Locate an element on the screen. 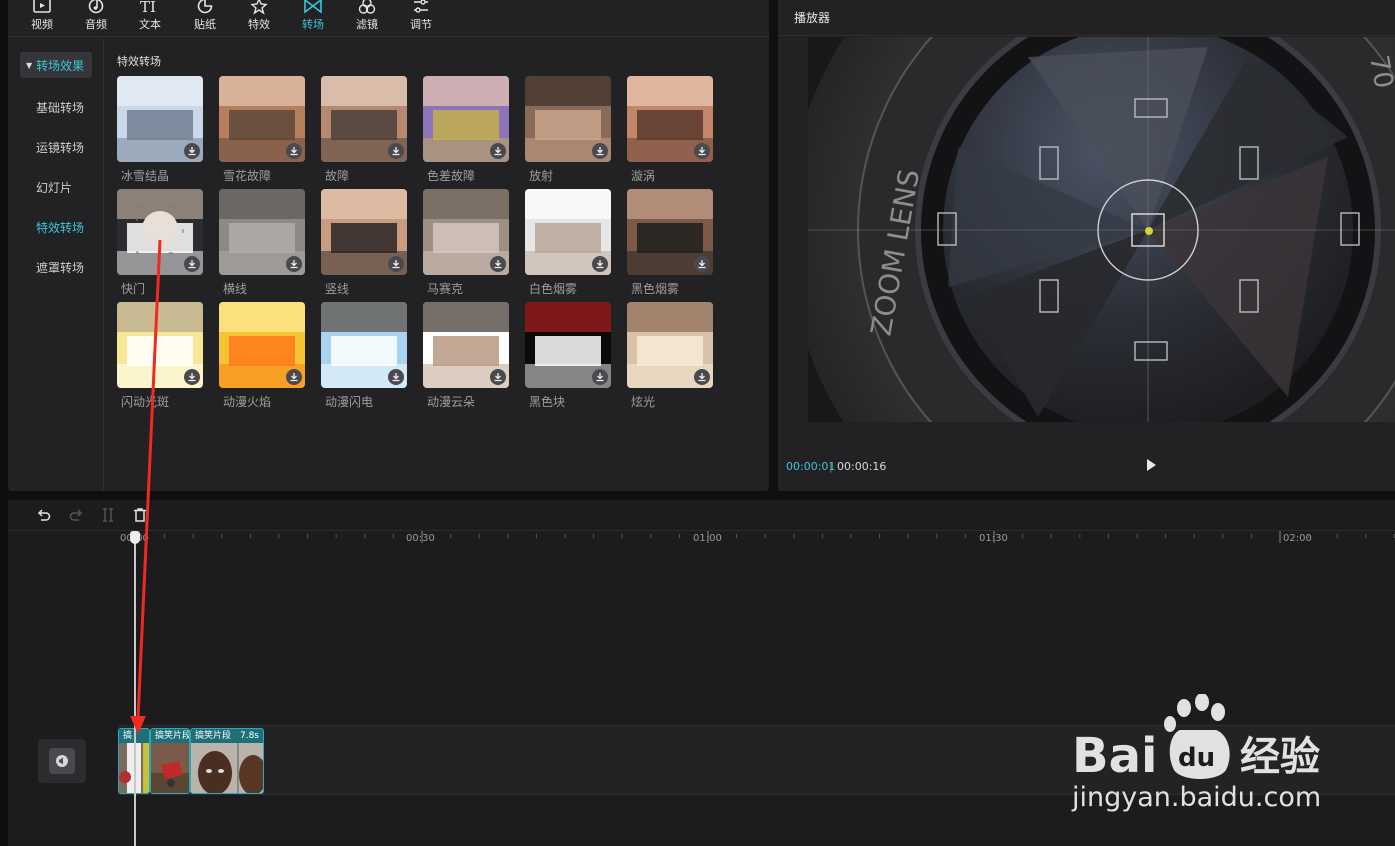  tab-adjust: 调节 is located at coordinates (421, 18).